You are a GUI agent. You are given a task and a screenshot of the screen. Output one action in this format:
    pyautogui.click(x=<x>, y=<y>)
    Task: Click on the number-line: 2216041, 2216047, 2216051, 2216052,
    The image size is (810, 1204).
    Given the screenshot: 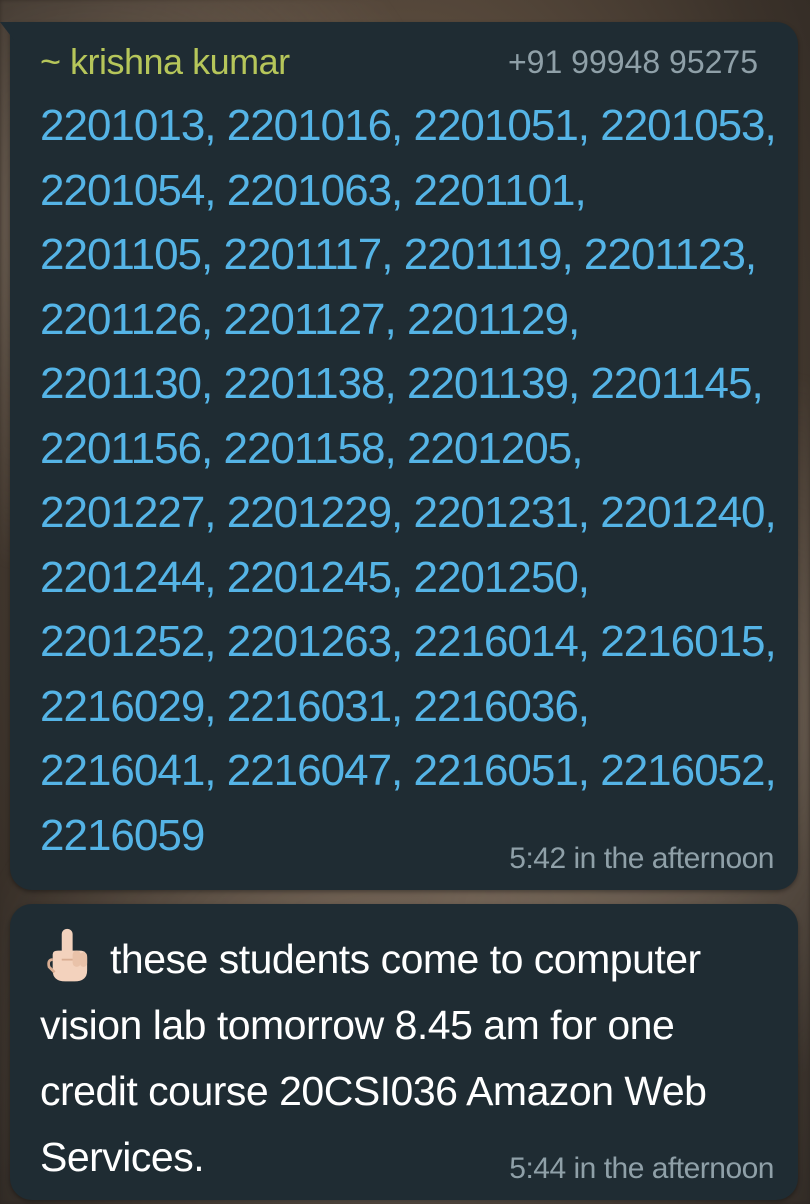 What is the action you would take?
    pyautogui.click(x=410, y=771)
    